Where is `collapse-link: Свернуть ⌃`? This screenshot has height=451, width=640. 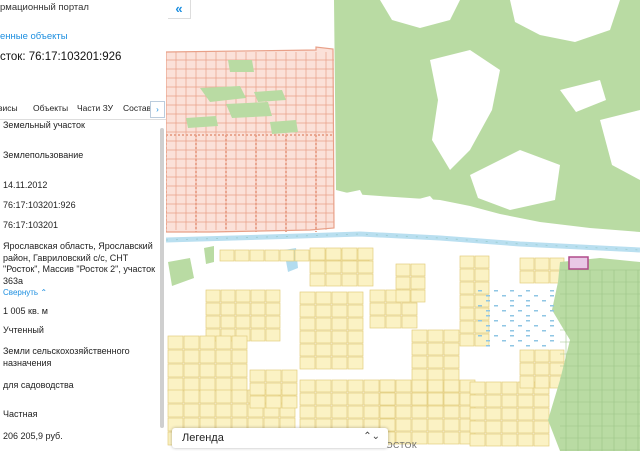 collapse-link: Свернуть ⌃ is located at coordinates (25, 292).